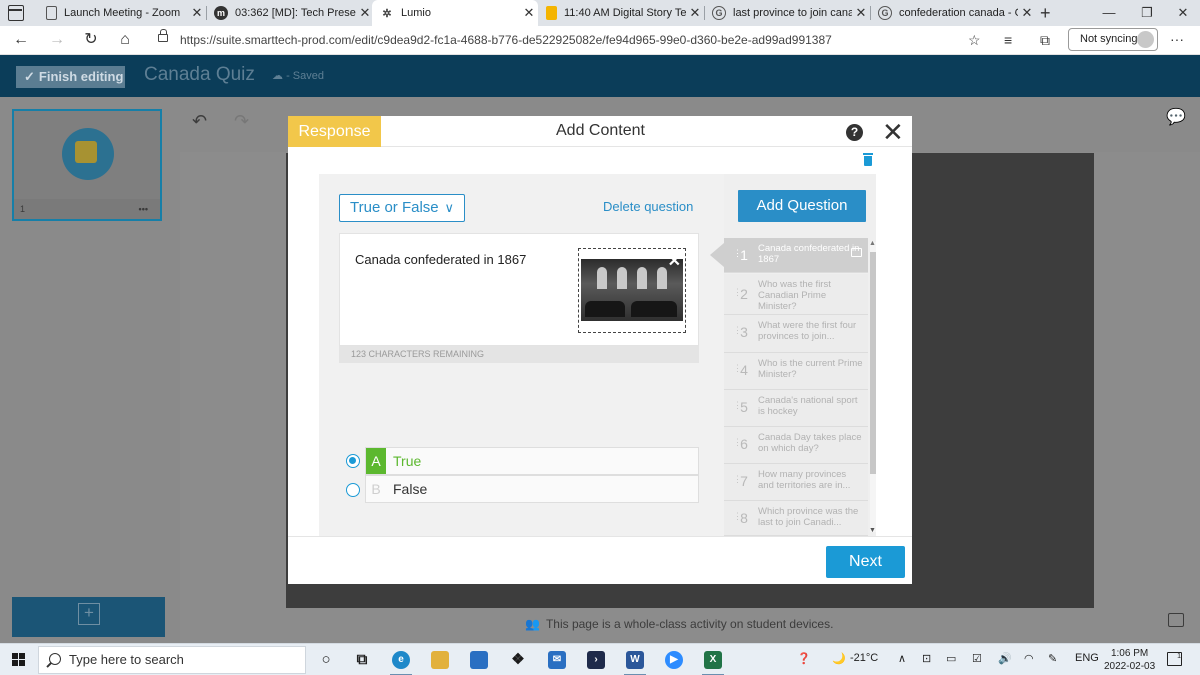 This screenshot has height=675, width=1200. What do you see at coordinates (199, 121) in the screenshot?
I see `undo-icon: ↶` at bounding box center [199, 121].